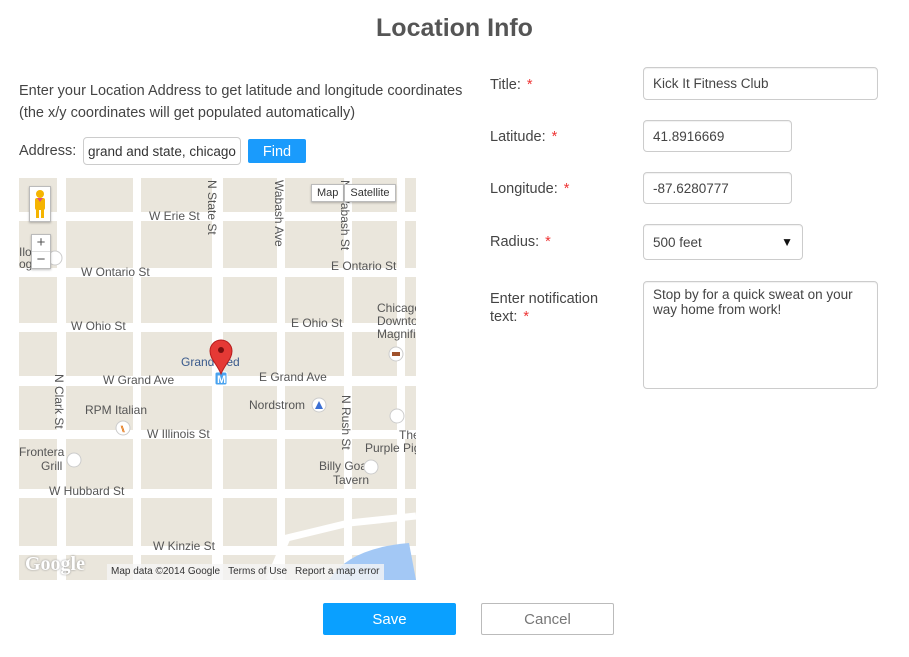  What do you see at coordinates (116, 410) in the screenshot?
I see `label-rpm: RPM Italian` at bounding box center [116, 410].